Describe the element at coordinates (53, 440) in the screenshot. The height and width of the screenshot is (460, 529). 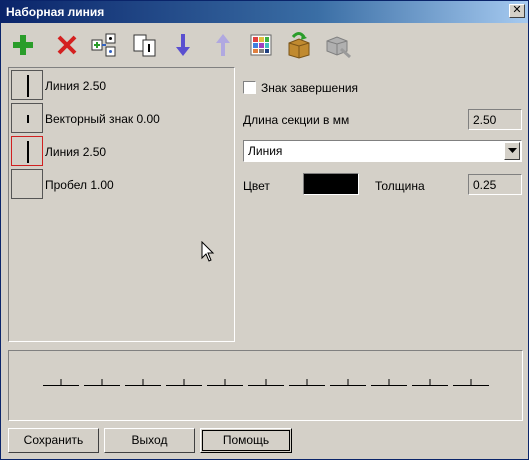
I see `save-button: Сохранить` at that location.